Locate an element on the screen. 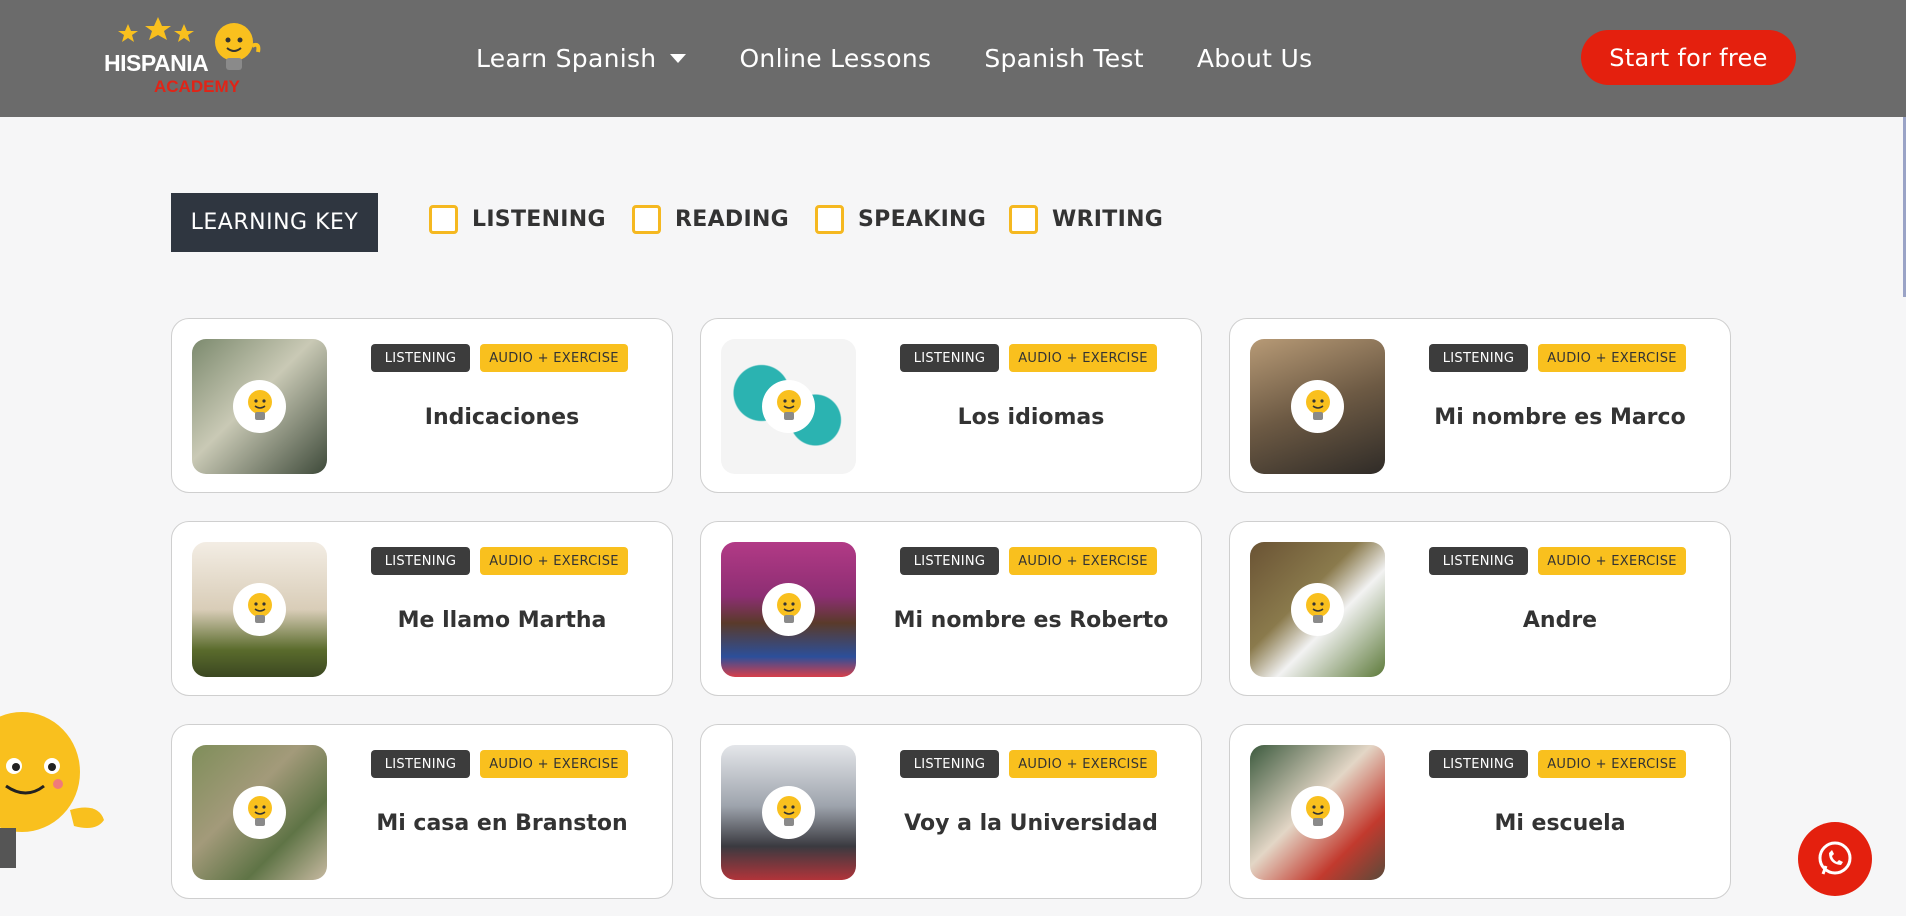 This screenshot has width=1906, height=916. lesson-title: Mi escuela is located at coordinates (1560, 823).